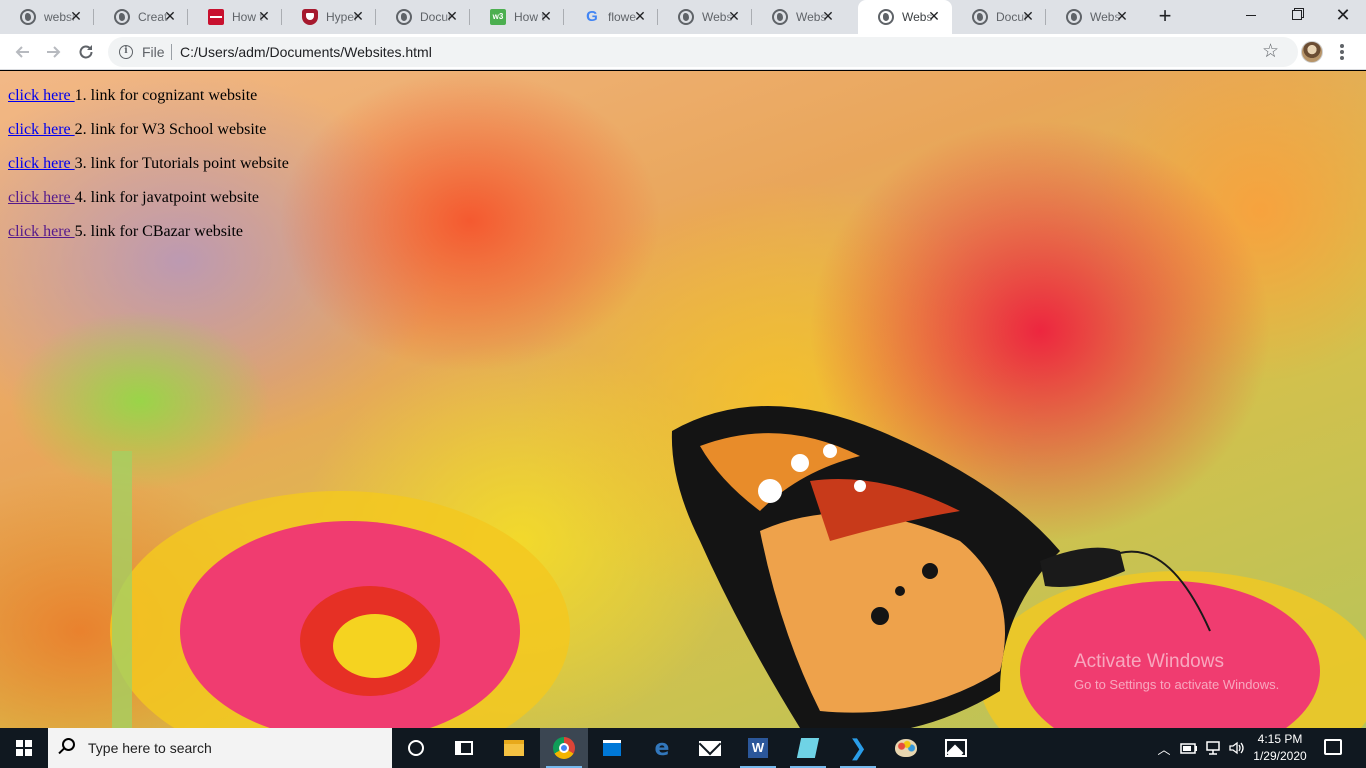 The image size is (1366, 768). I want to click on info-icon: i, so click(126, 52).